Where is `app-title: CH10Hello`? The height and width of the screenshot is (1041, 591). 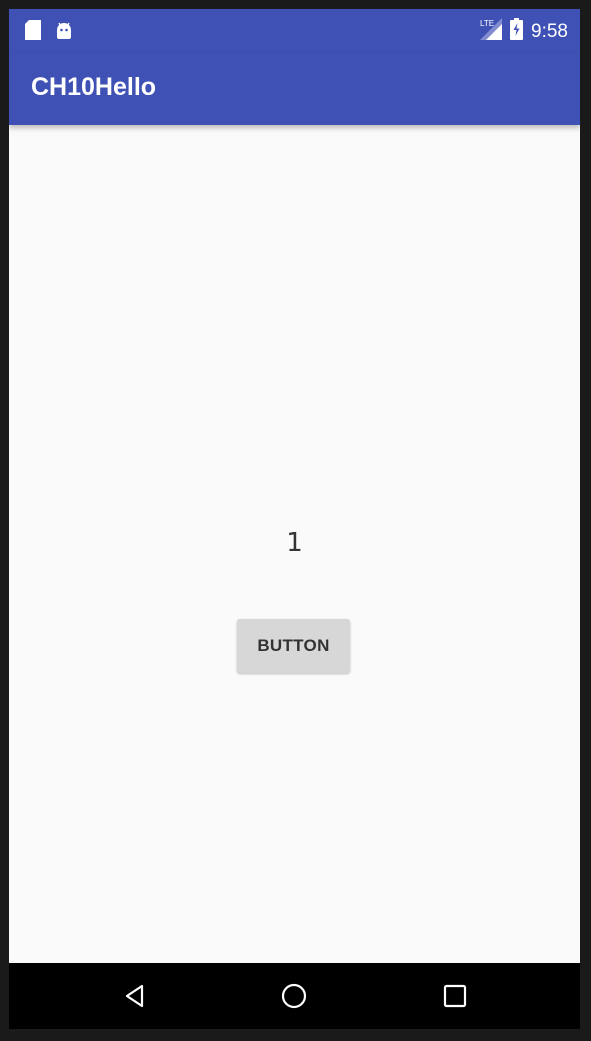
app-title: CH10Hello is located at coordinates (94, 87).